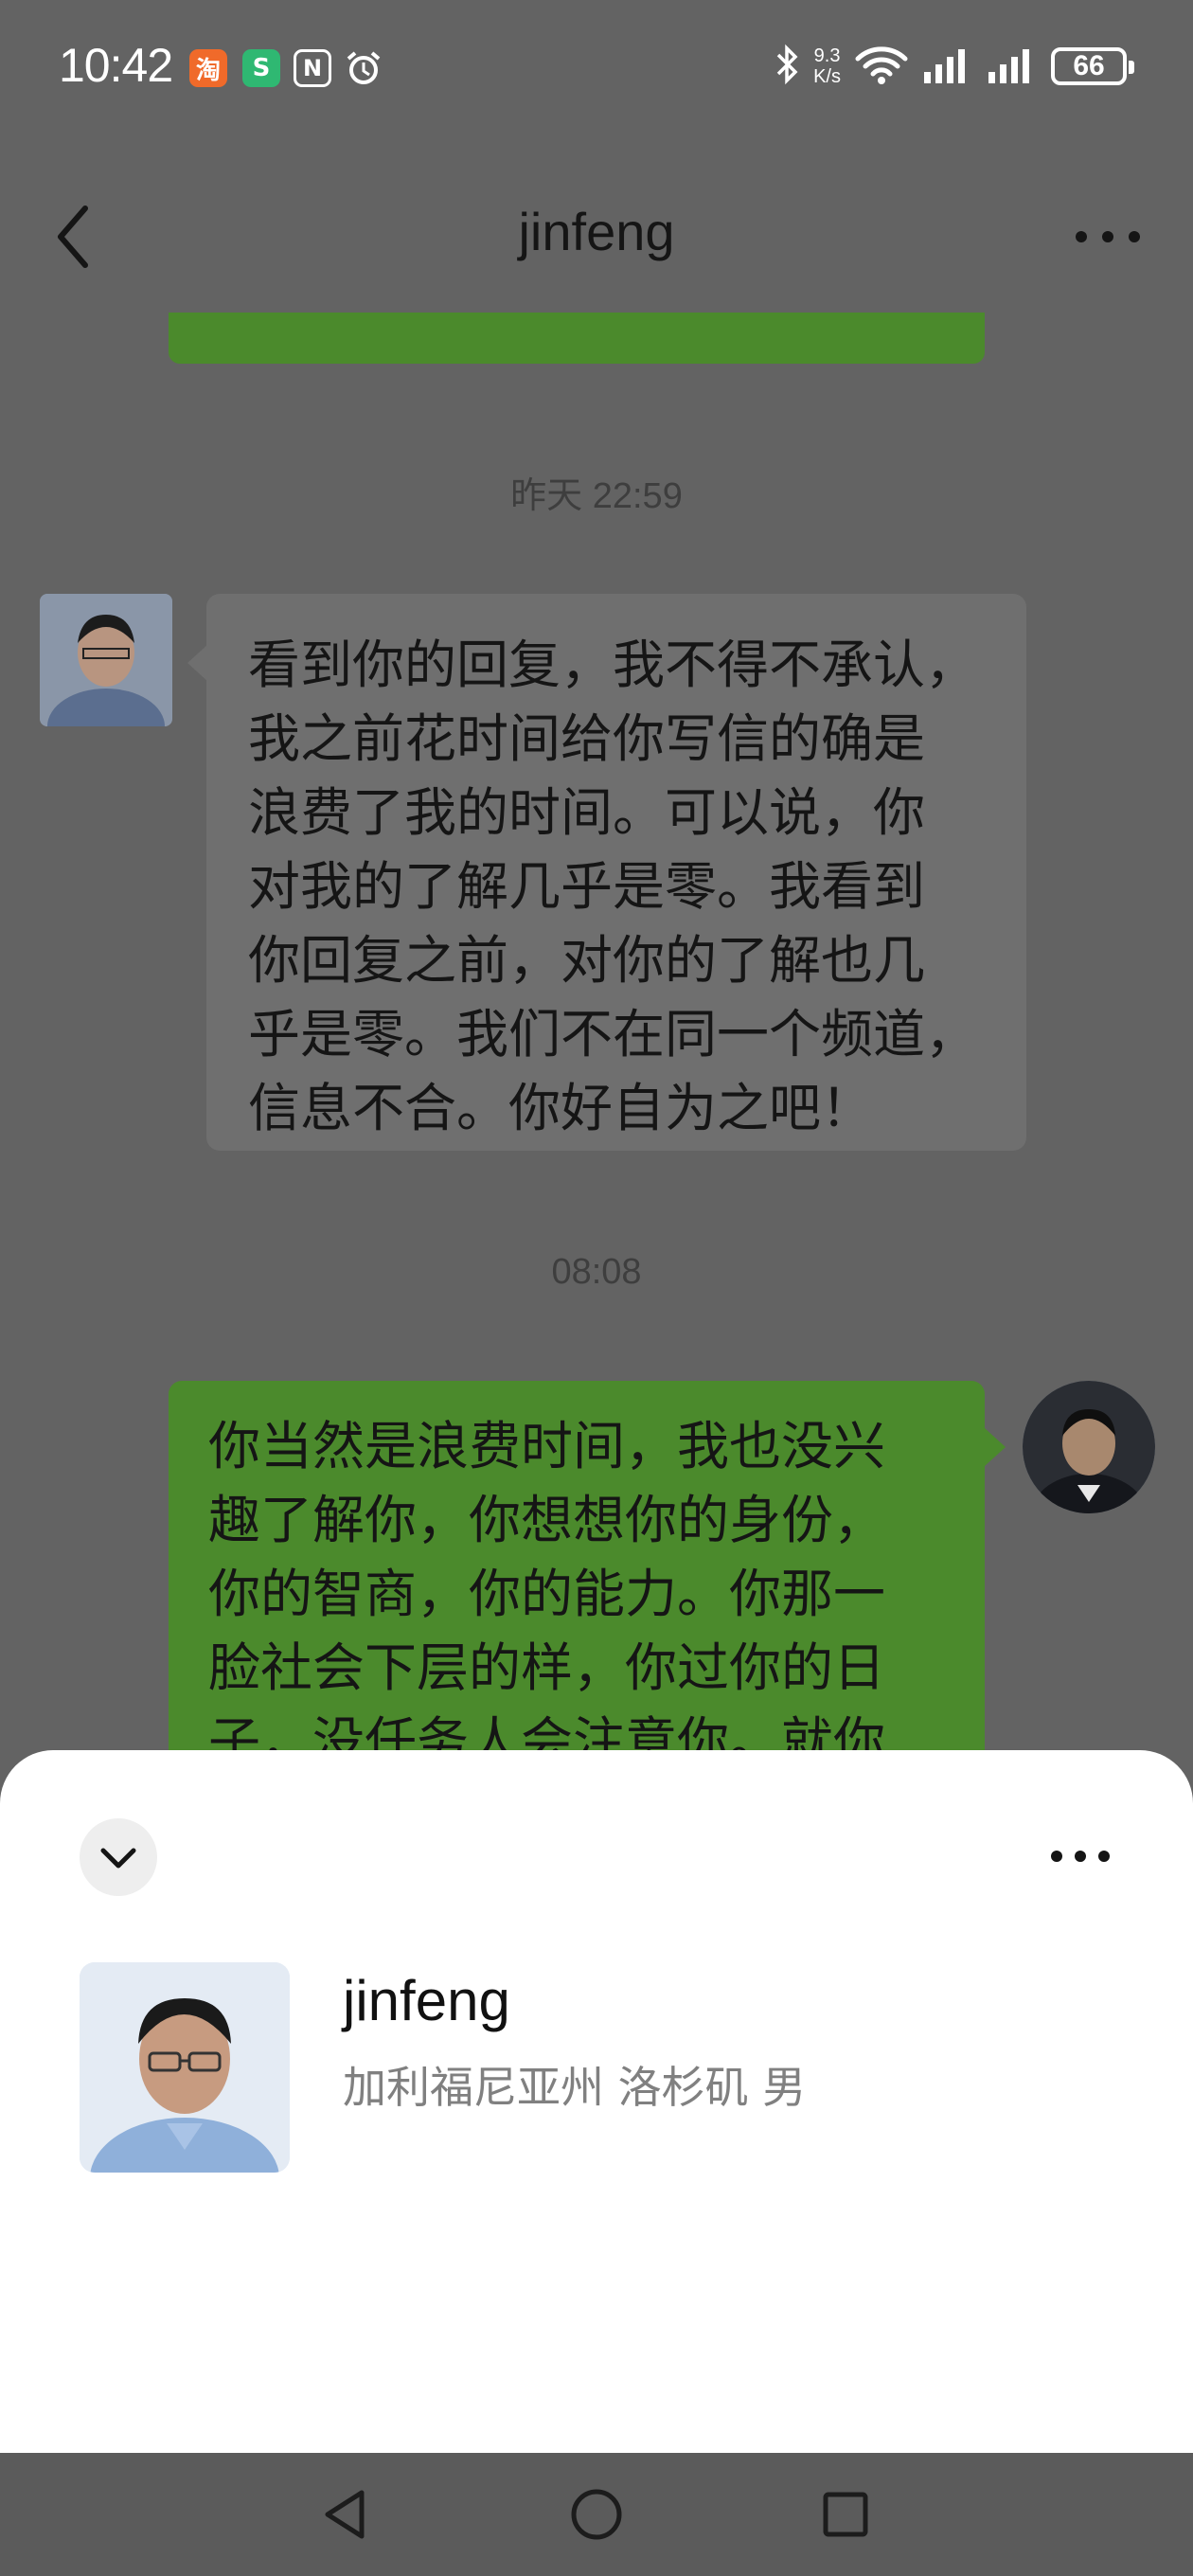 This screenshot has width=1193, height=2576. I want to click on bluetooth-icon, so click(787, 66).